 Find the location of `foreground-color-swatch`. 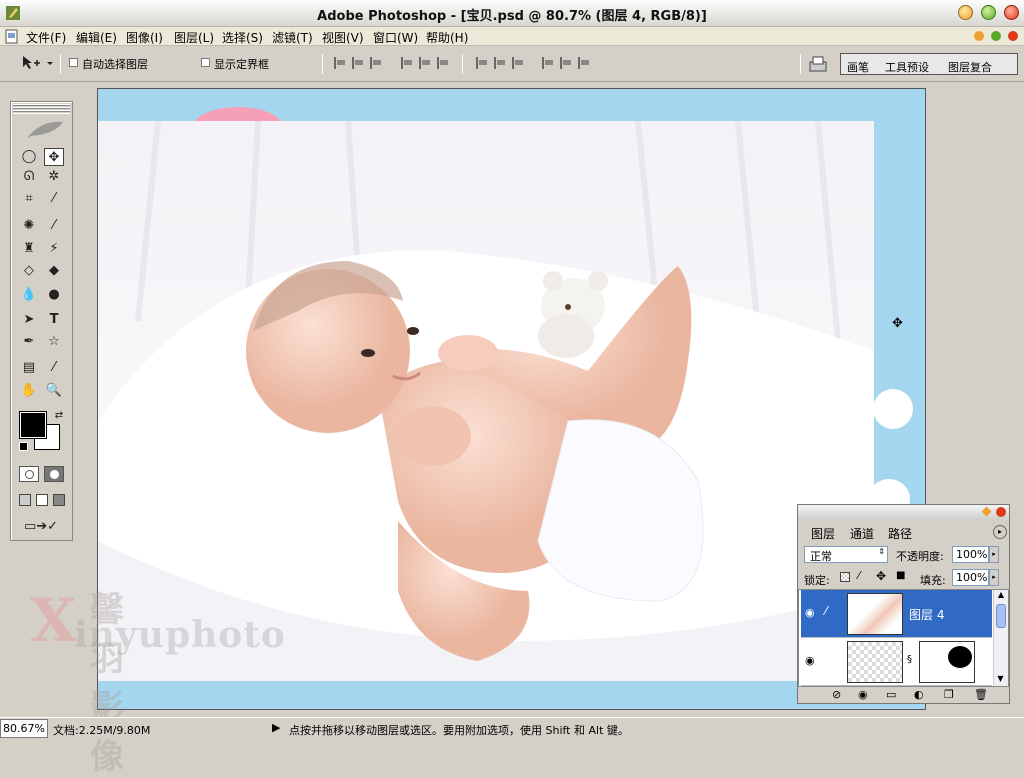

foreground-color-swatch is located at coordinates (33, 425).